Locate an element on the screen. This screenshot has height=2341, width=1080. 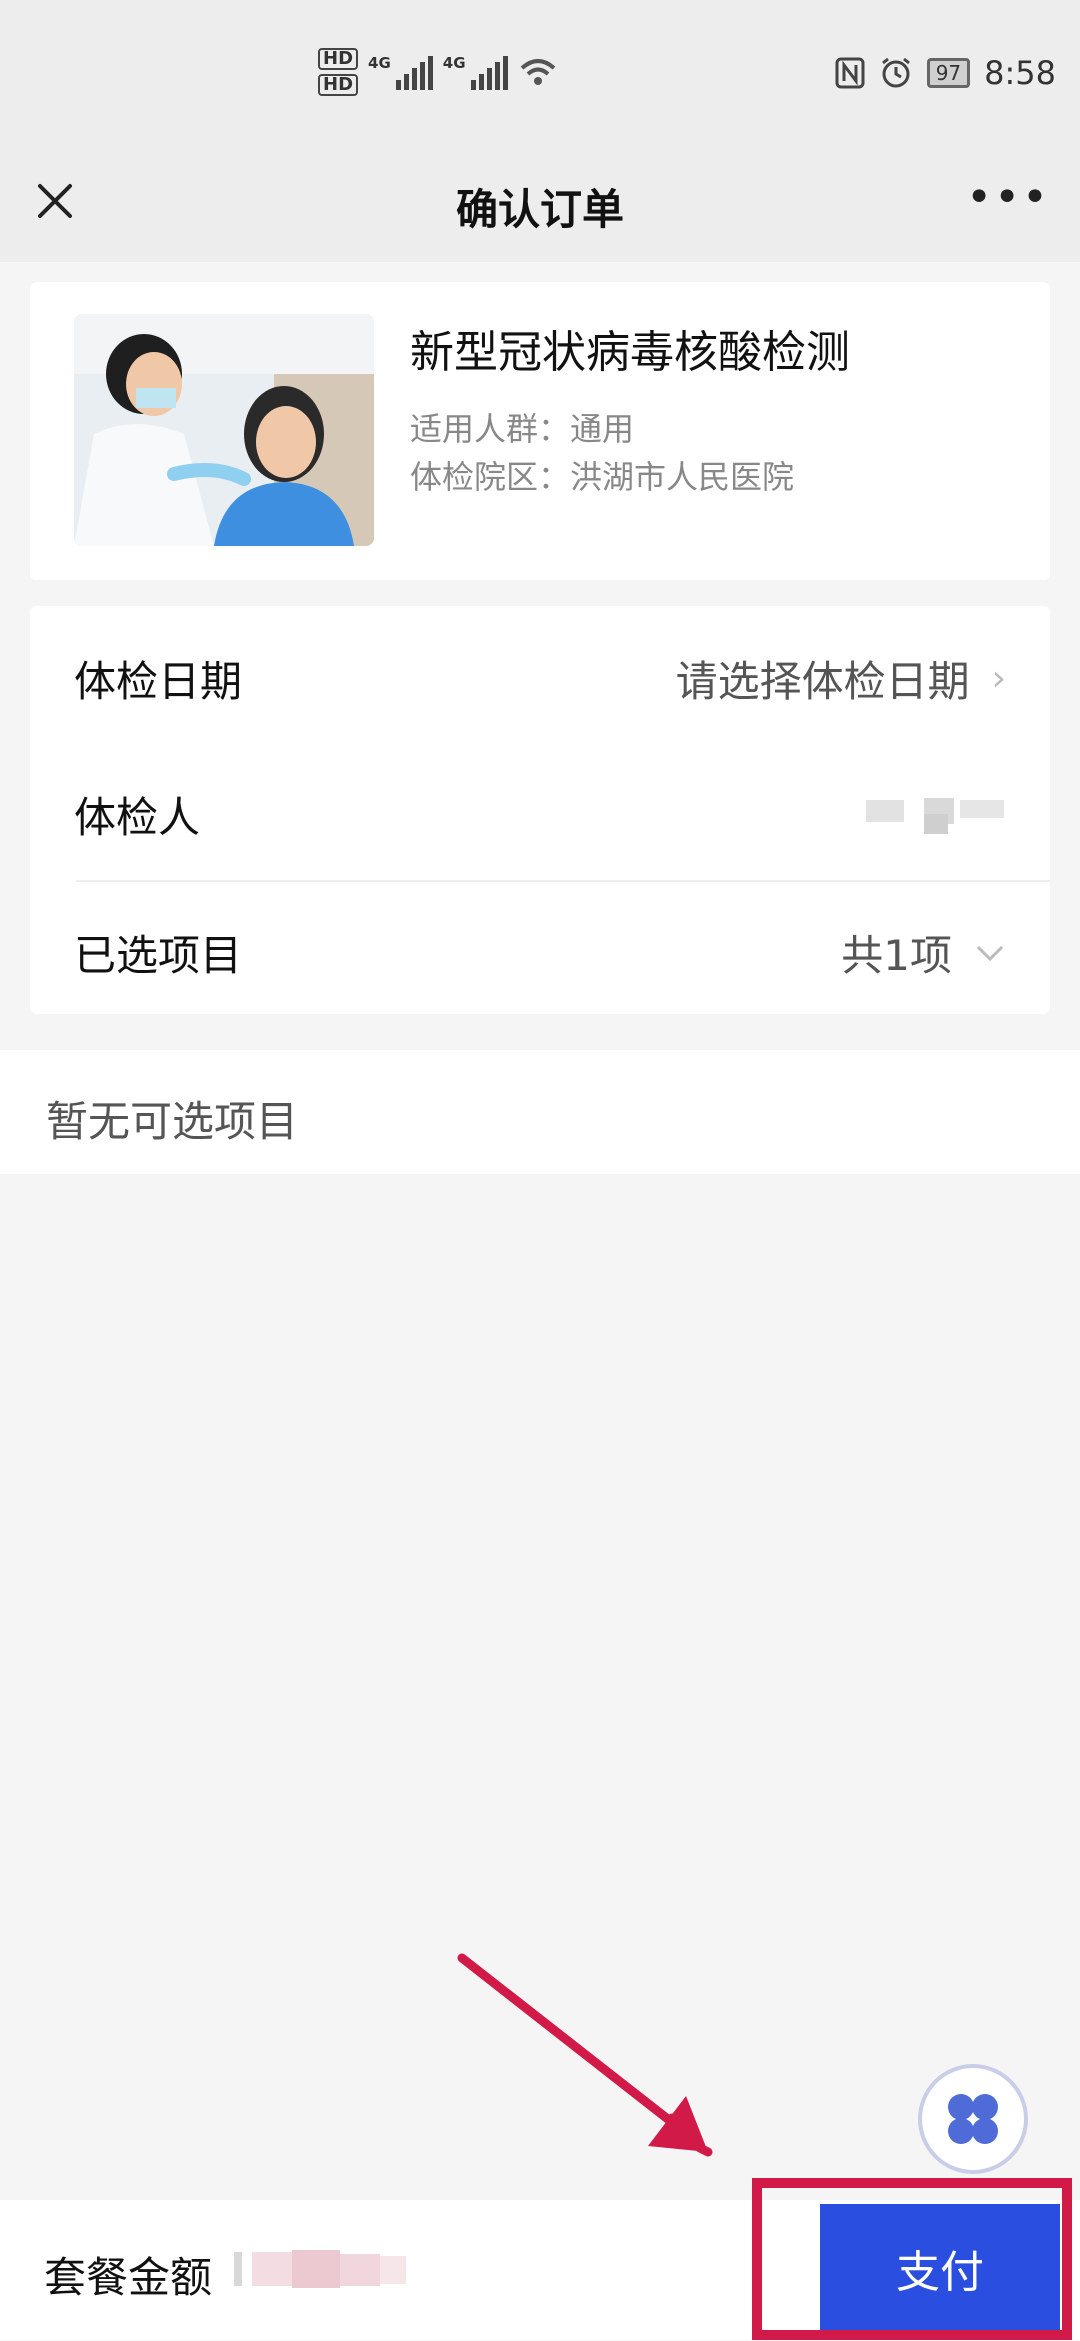
battery-indicator: 97 is located at coordinates (948, 73).